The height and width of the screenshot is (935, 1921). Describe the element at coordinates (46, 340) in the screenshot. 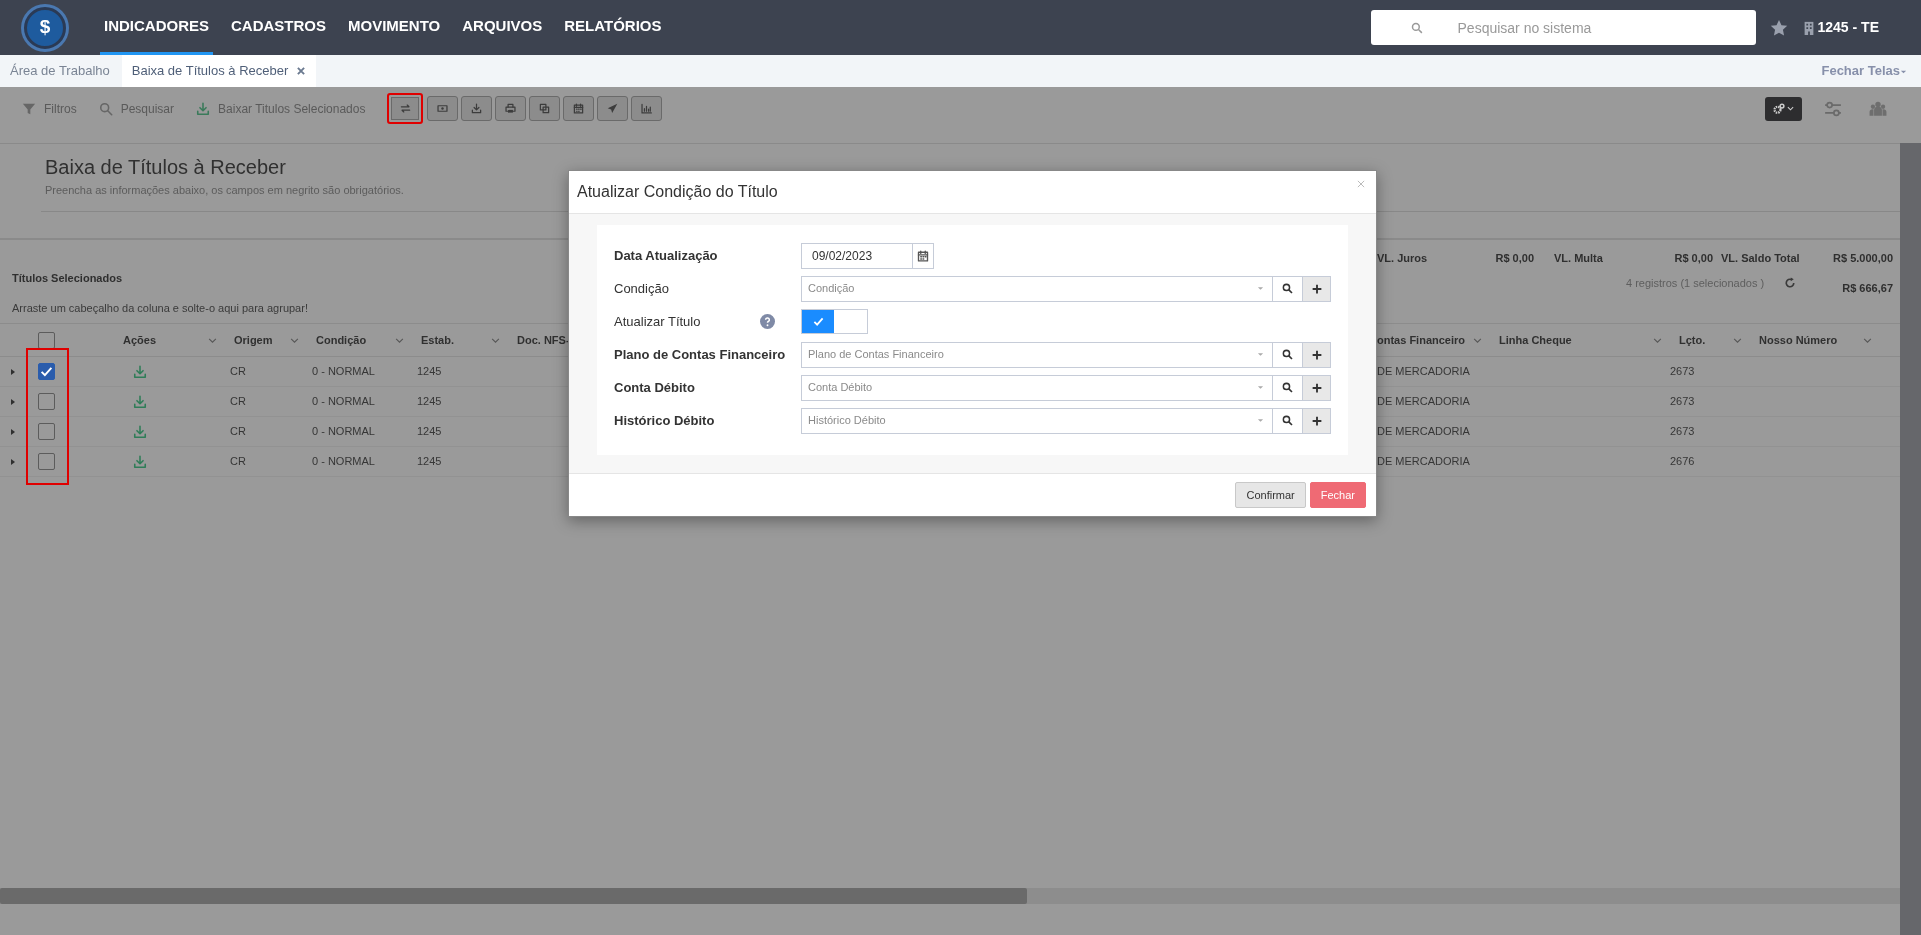

I see `select-all-checkbox` at that location.